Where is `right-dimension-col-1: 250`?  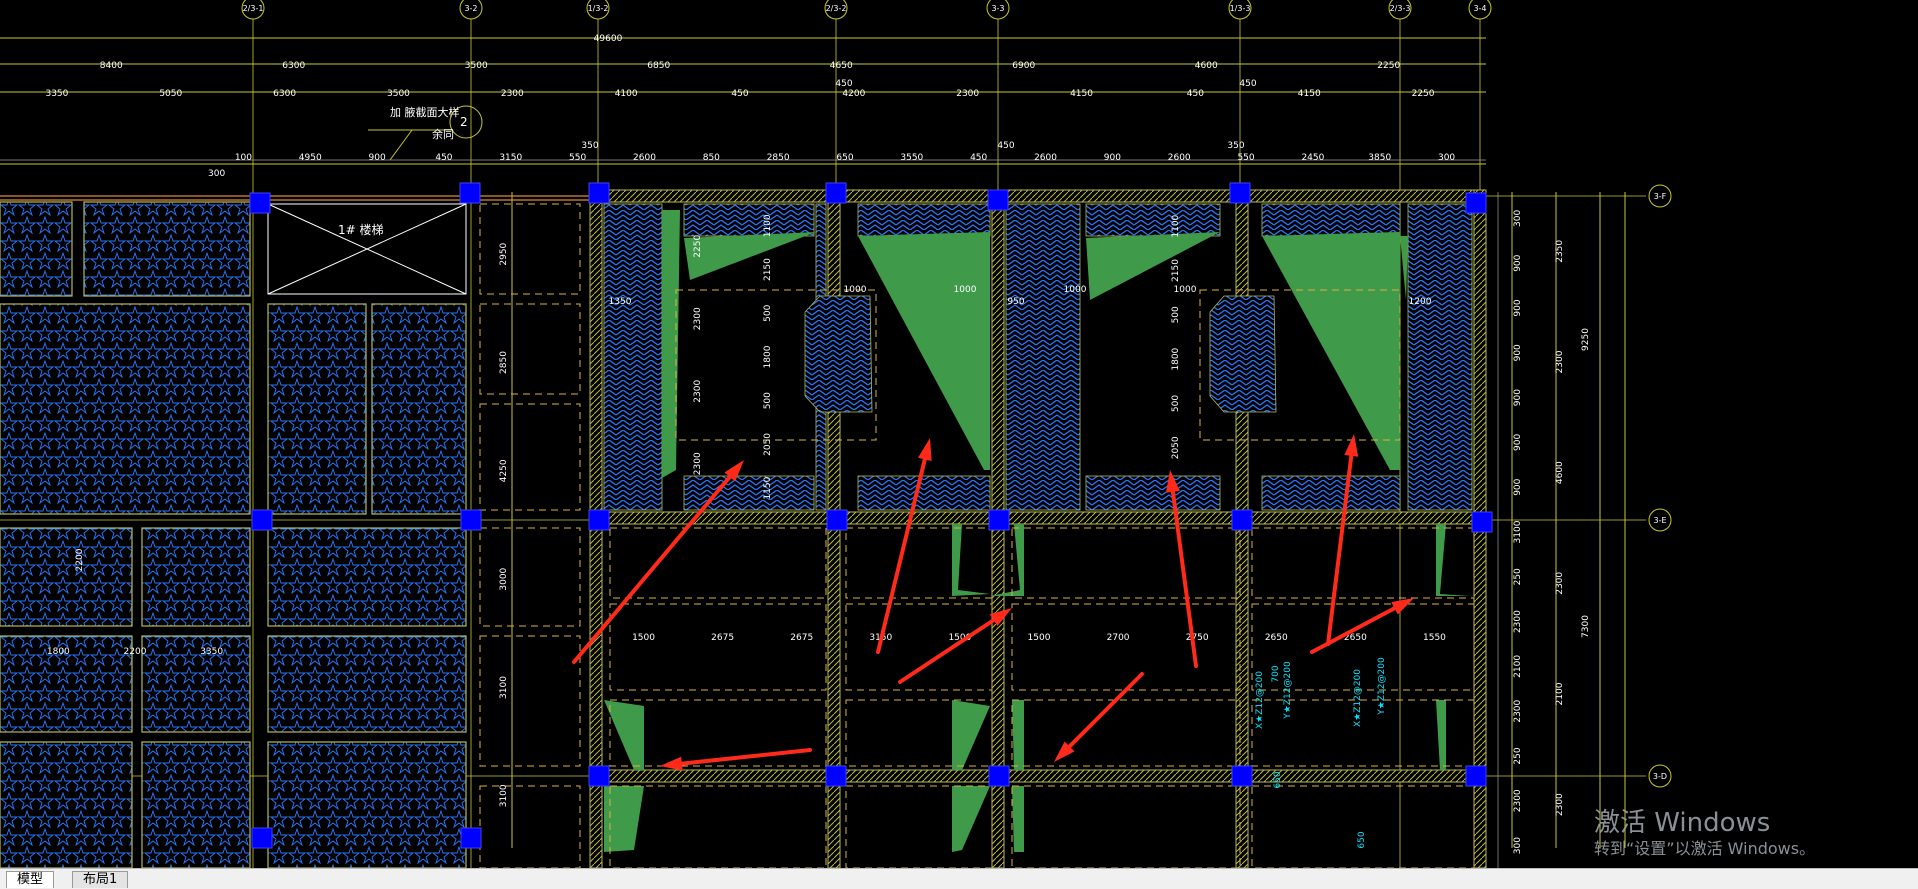 right-dimension-col-1: 250 is located at coordinates (1518, 576).